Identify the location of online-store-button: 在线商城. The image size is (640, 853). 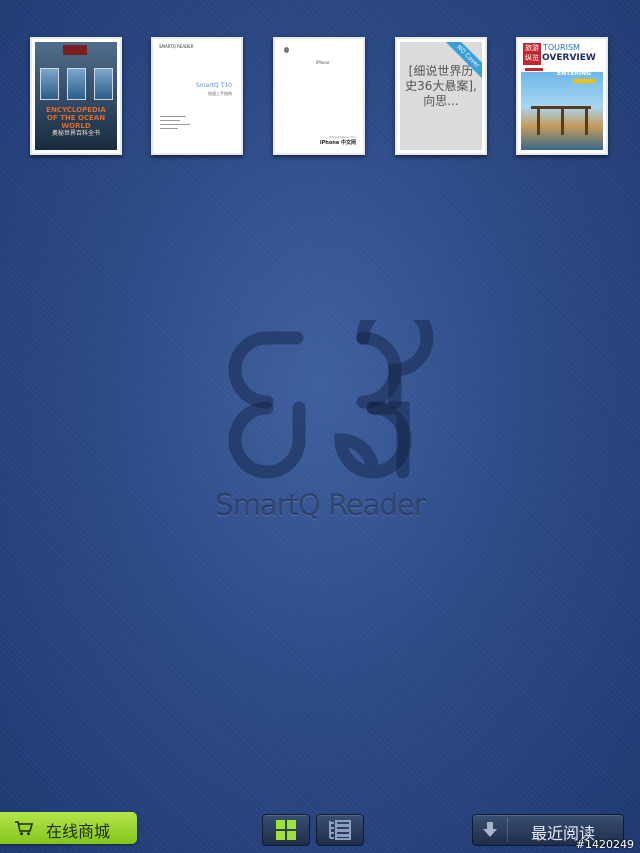
(68, 828).